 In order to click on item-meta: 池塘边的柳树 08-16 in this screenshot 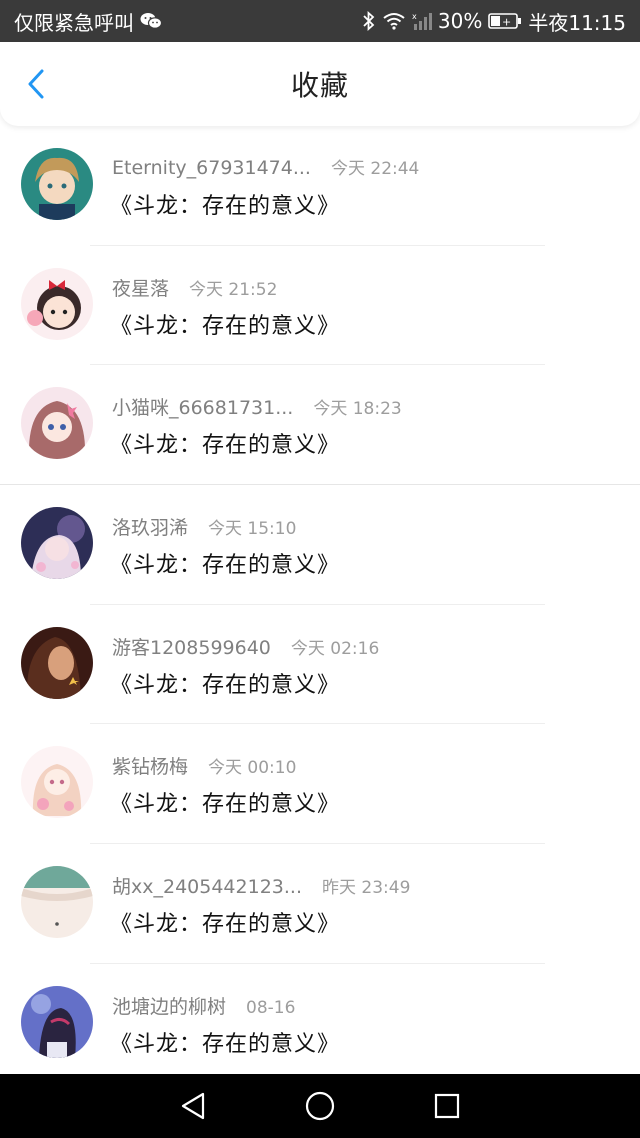, I will do `click(203, 1005)`.